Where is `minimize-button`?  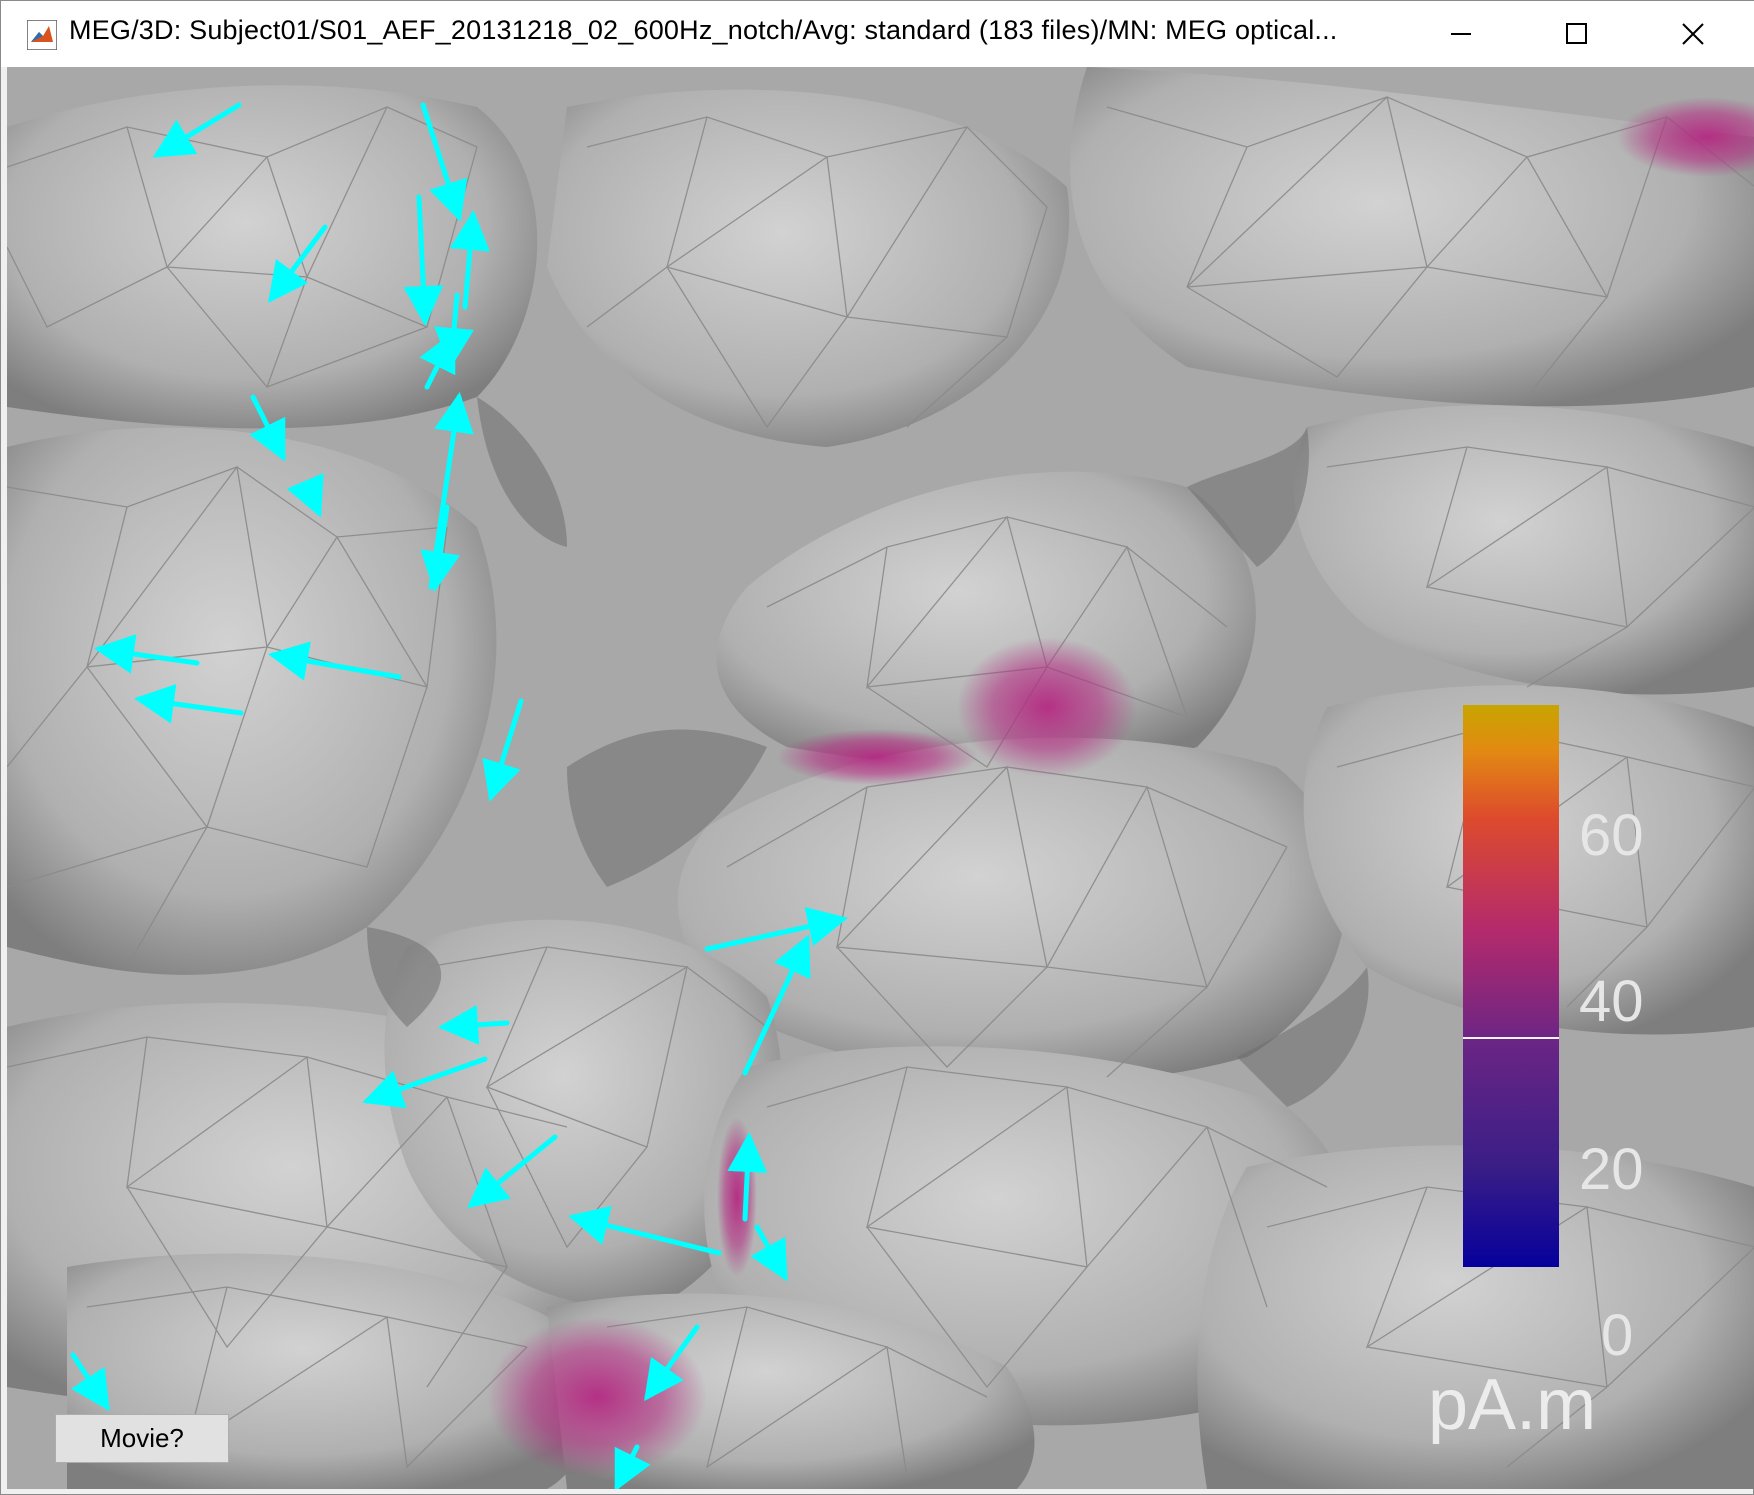
minimize-button is located at coordinates (1461, 34).